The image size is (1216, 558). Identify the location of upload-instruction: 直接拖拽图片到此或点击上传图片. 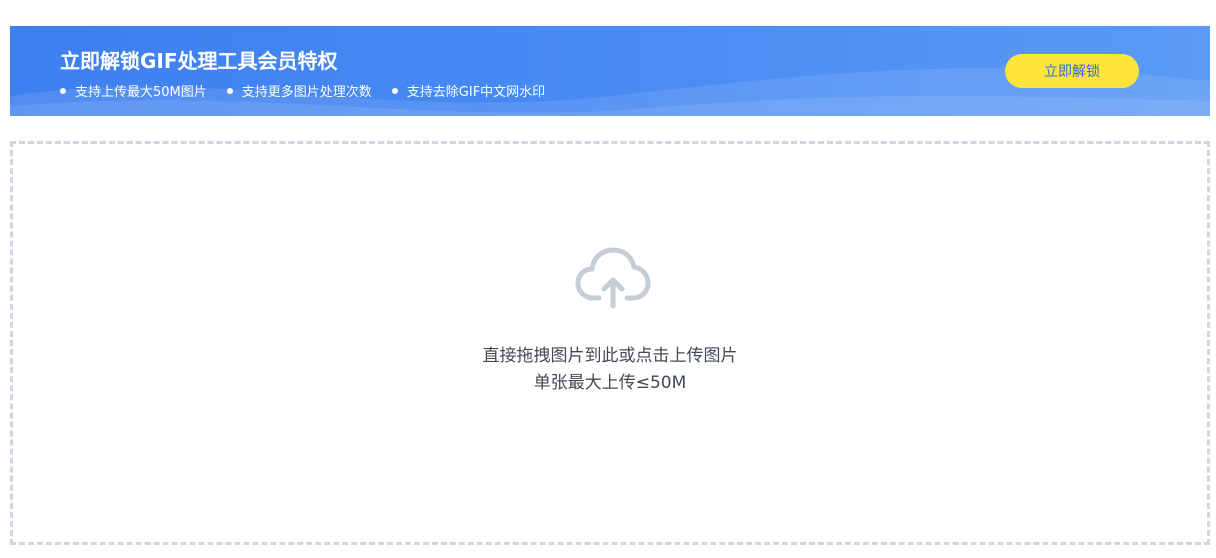
(610, 356).